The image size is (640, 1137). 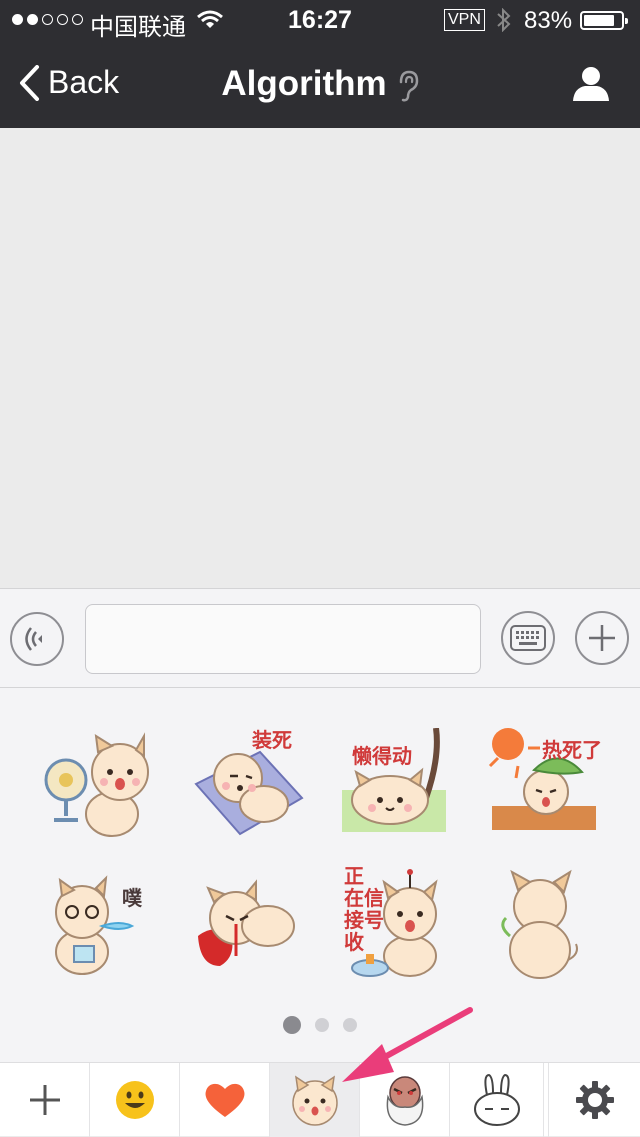 What do you see at coordinates (283, 639) in the screenshot?
I see `message-input` at bounding box center [283, 639].